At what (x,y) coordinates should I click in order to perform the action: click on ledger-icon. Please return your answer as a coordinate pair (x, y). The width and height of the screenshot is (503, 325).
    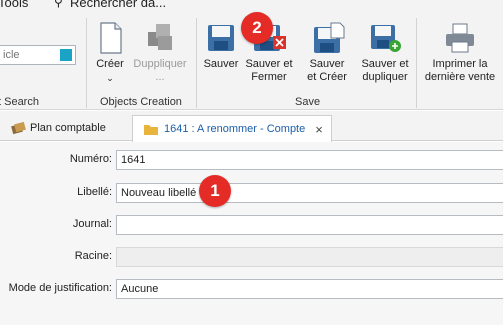
    Looking at the image, I should click on (18, 128).